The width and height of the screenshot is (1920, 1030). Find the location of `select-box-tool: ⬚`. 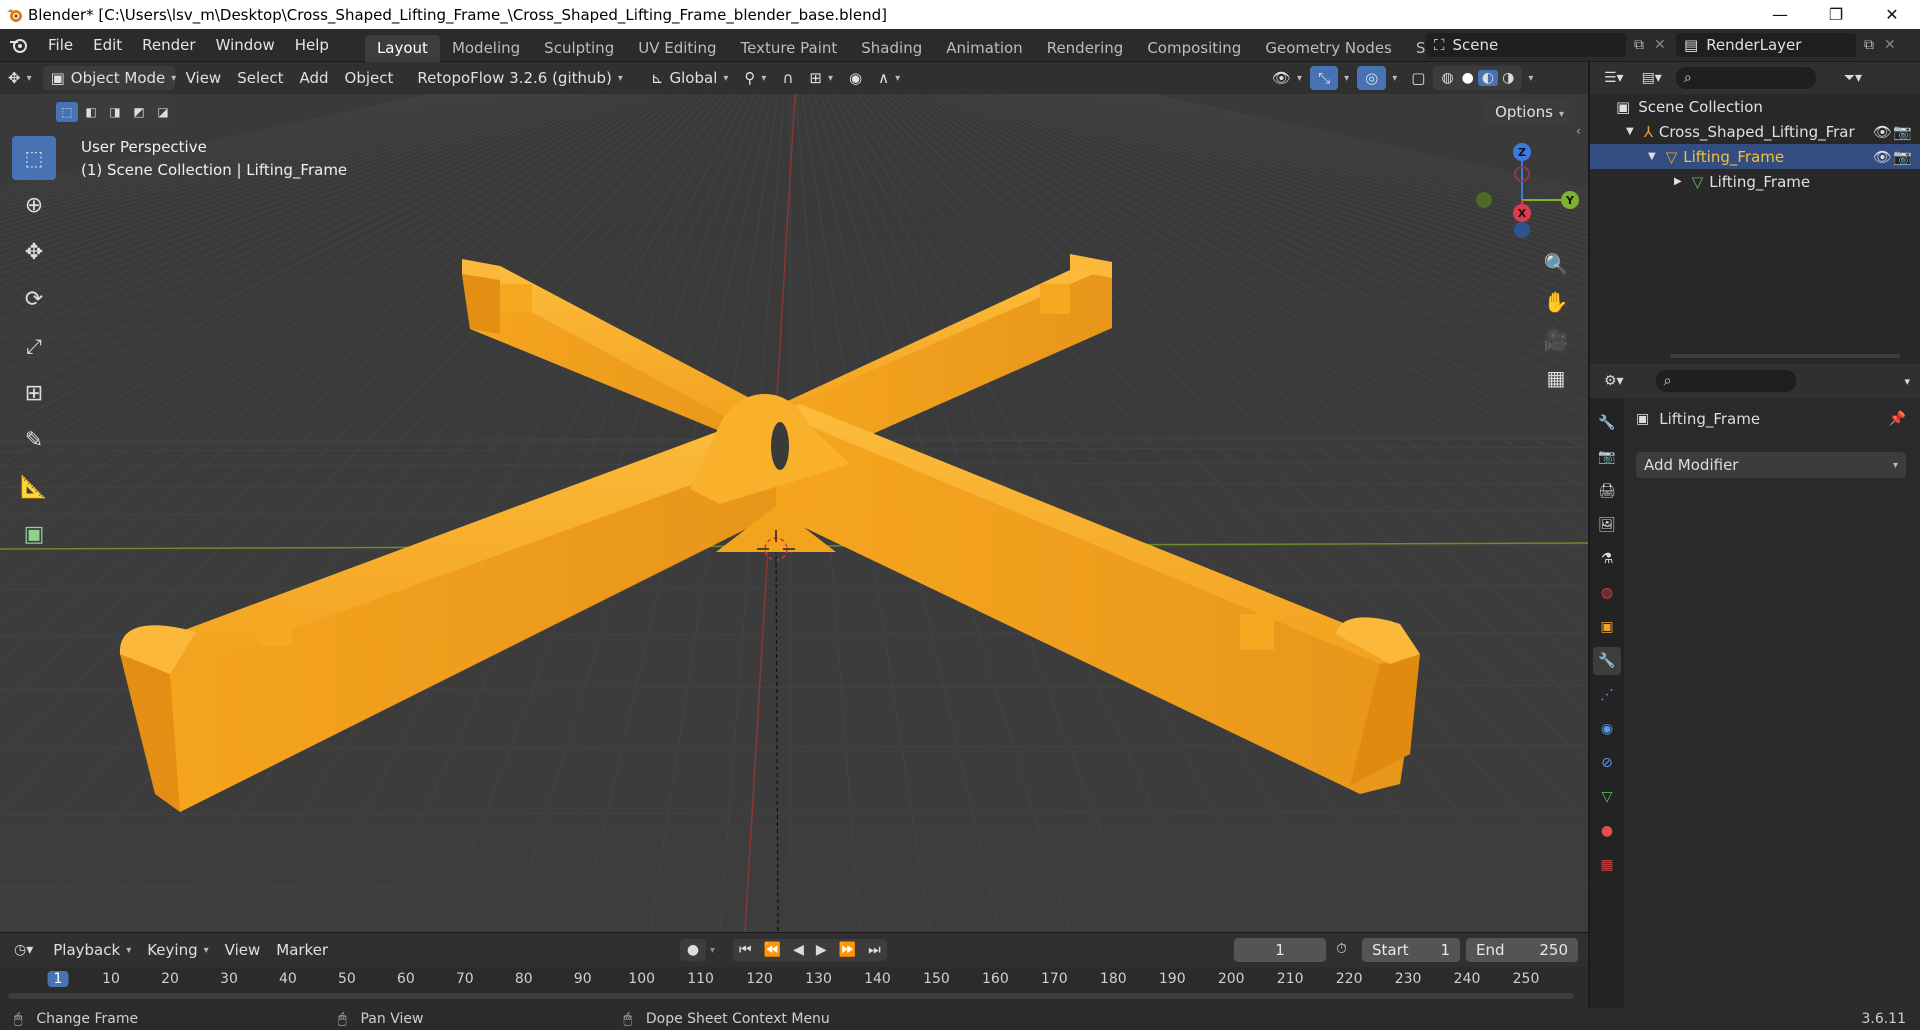

select-box-tool: ⬚ is located at coordinates (34, 158).